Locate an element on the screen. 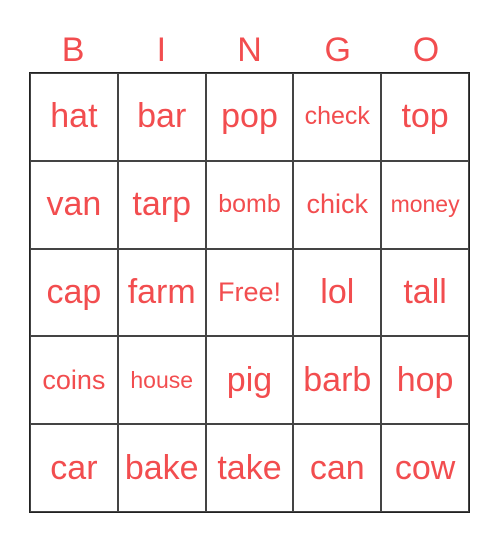  header-letter-o: O is located at coordinates (426, 50).